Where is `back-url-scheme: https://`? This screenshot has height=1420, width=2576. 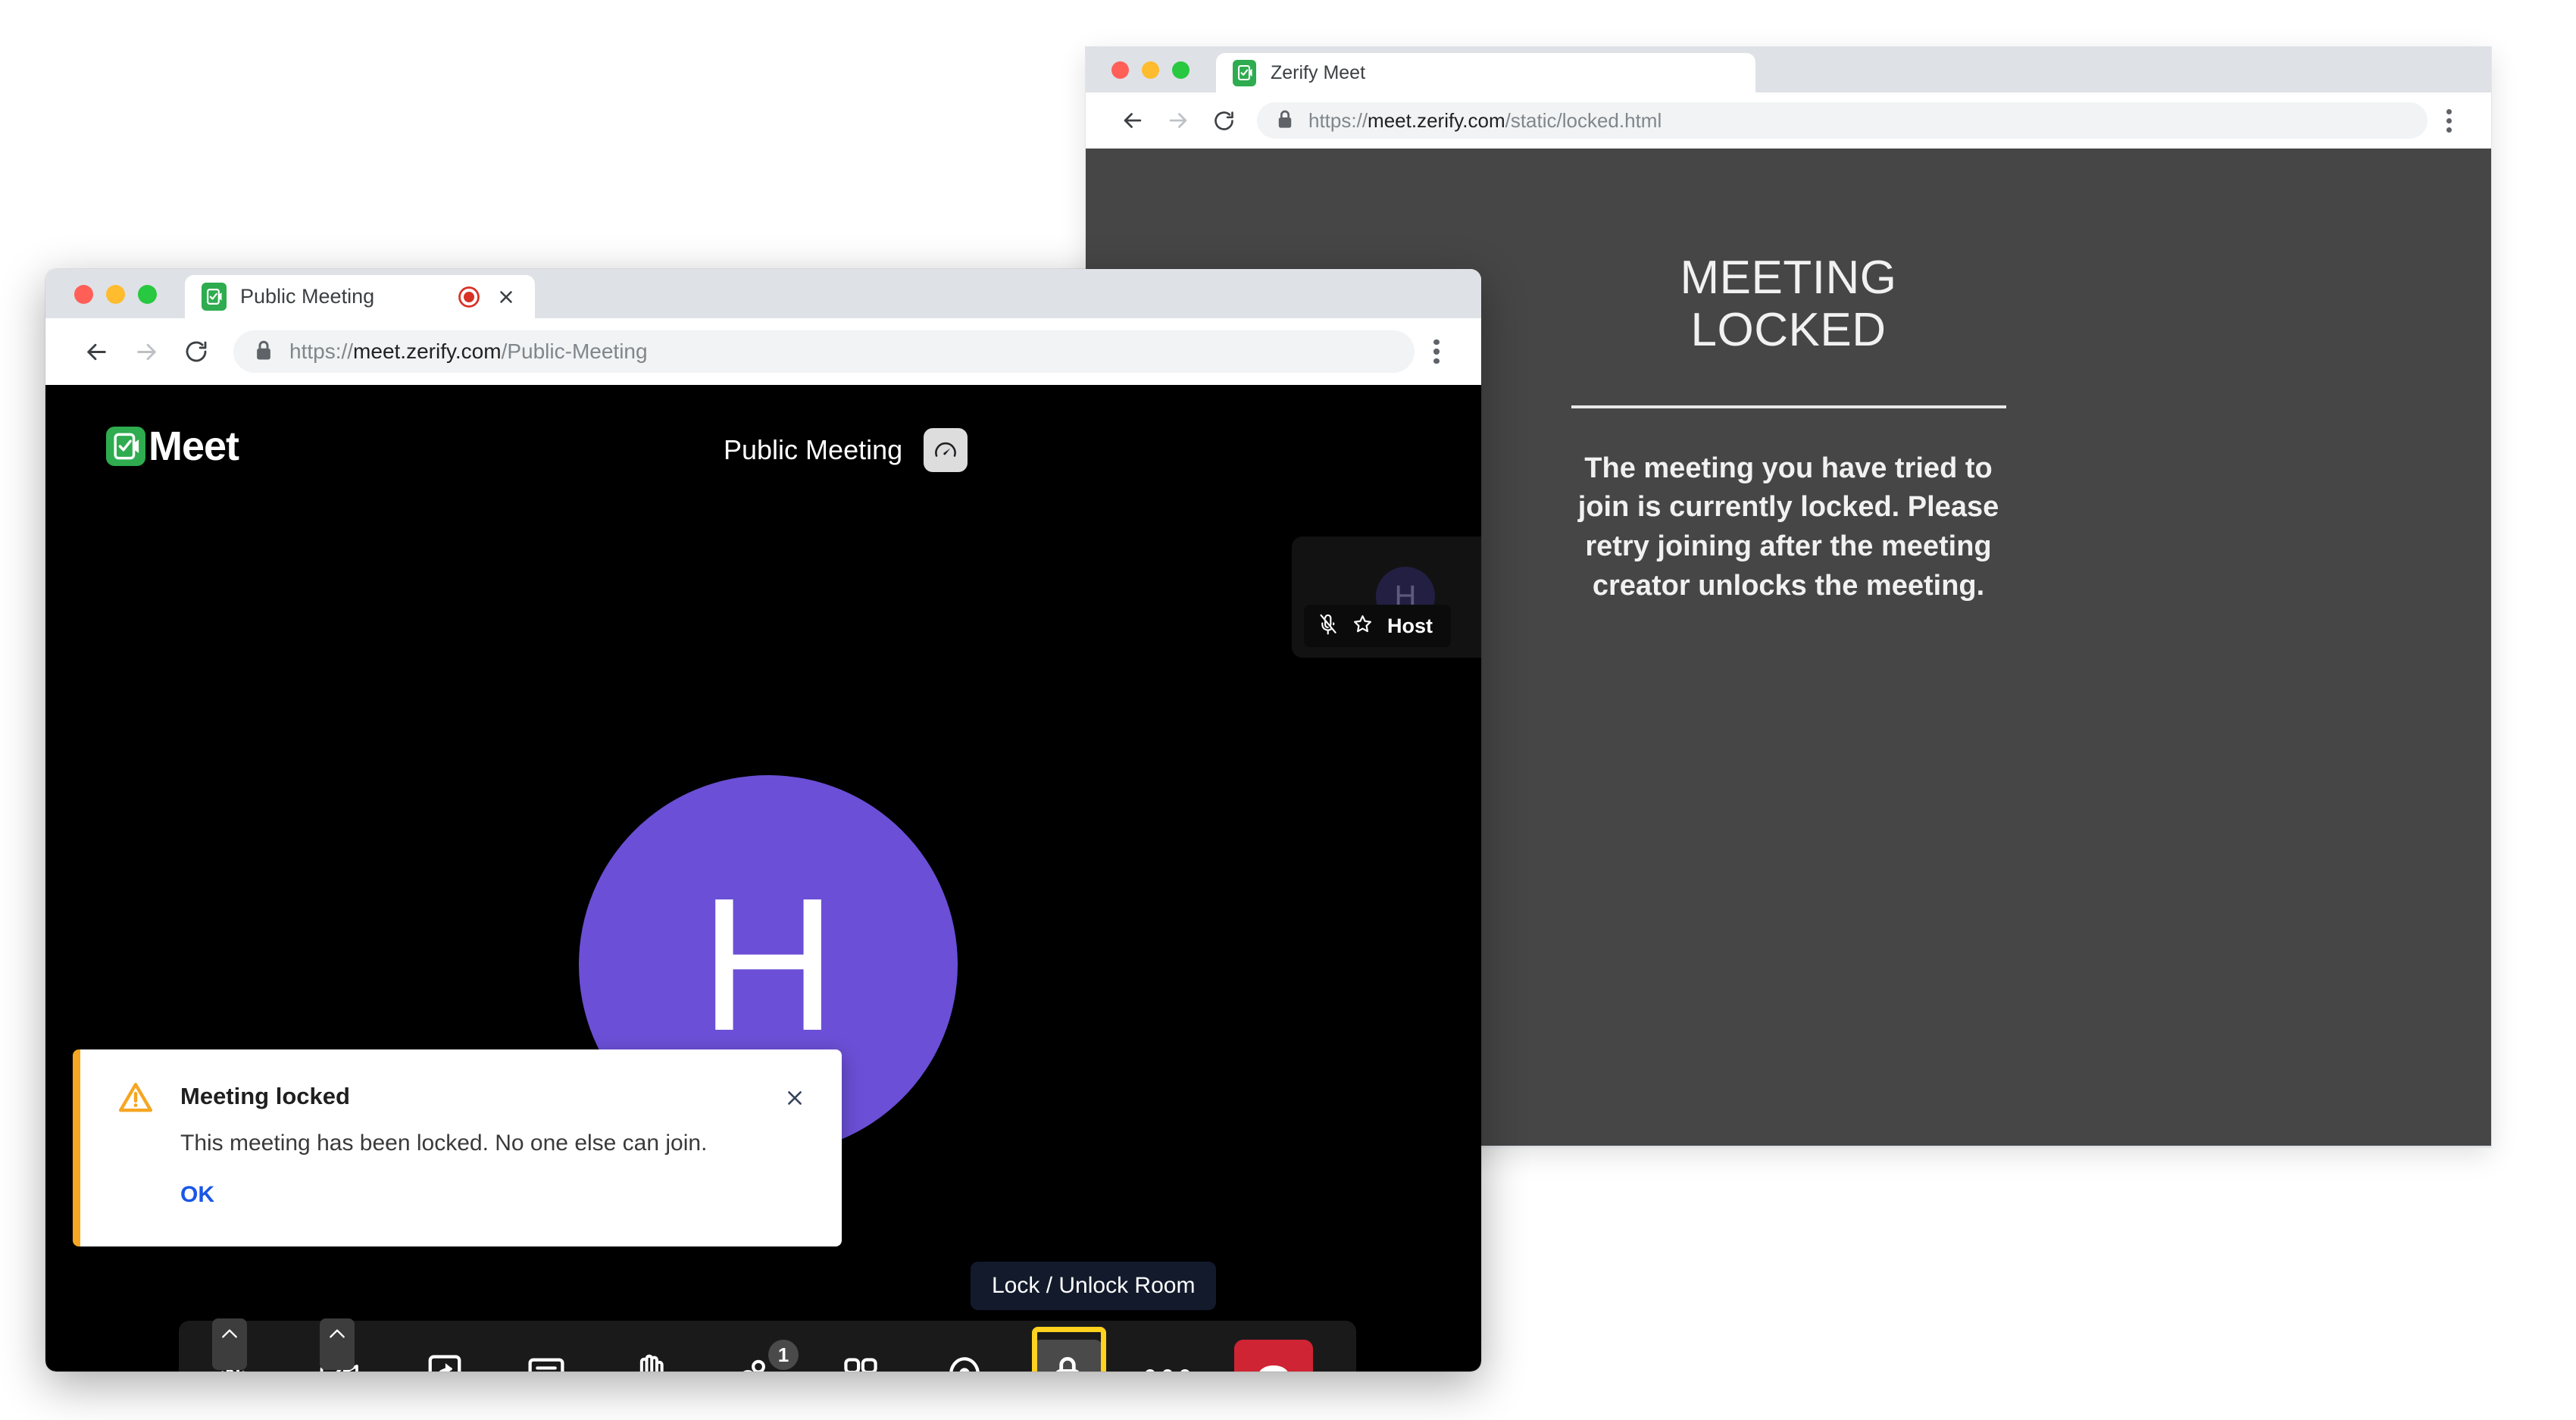
back-url-scheme: https:// is located at coordinates (1338, 120).